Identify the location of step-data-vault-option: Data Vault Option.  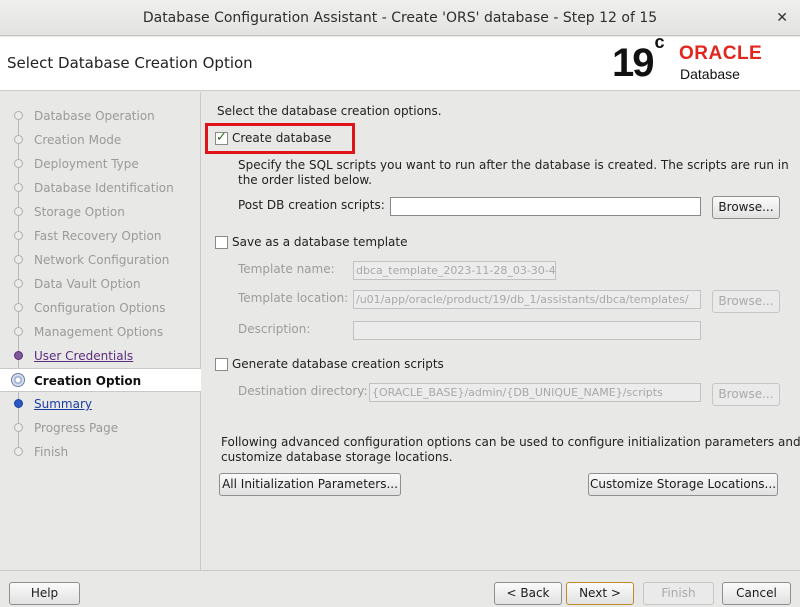
(87, 284).